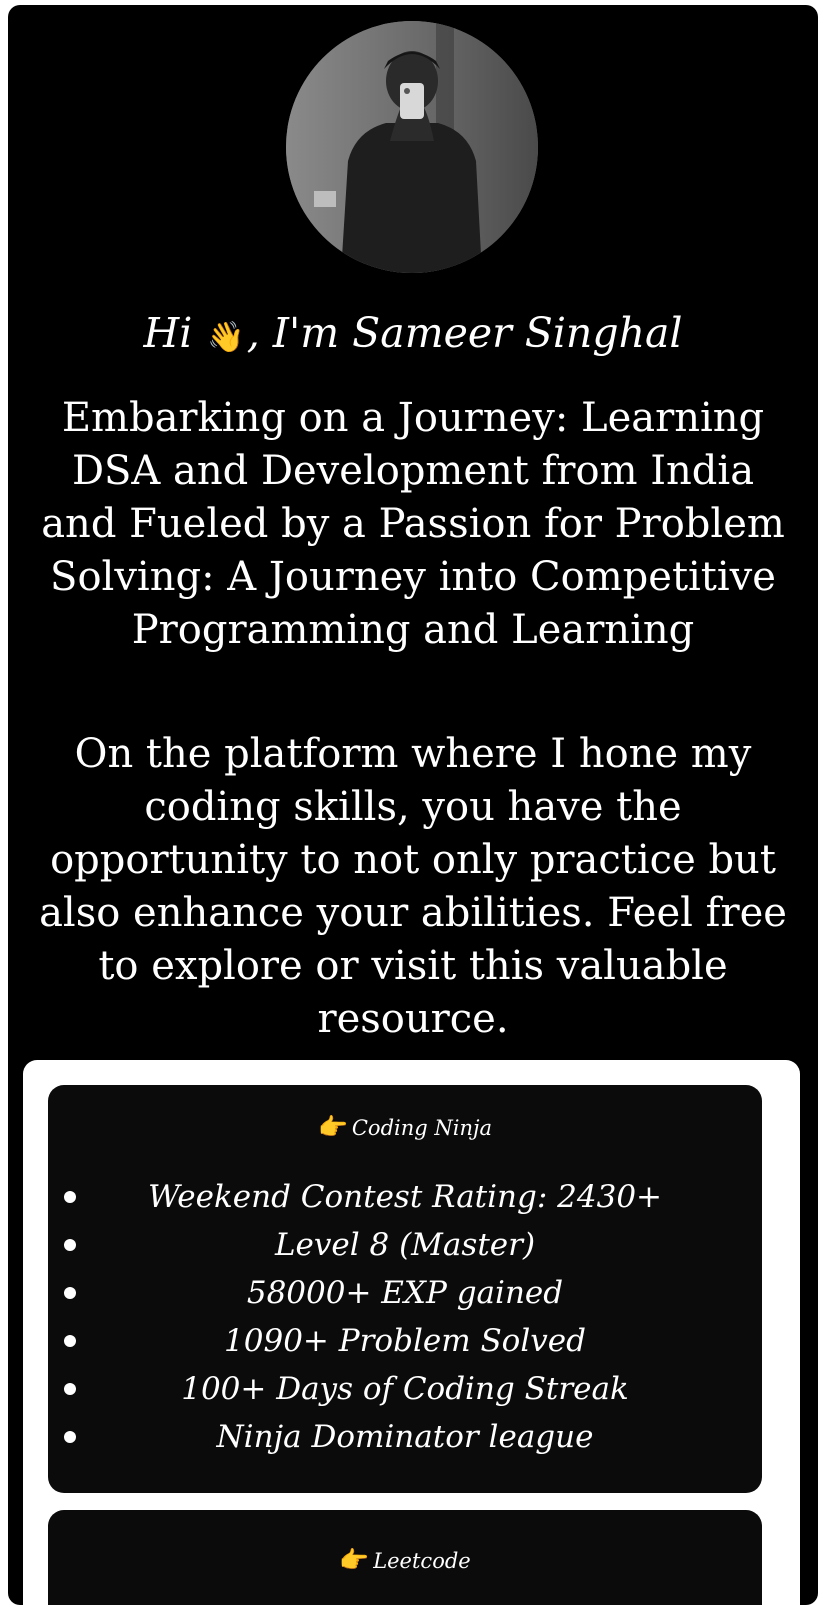  What do you see at coordinates (226, 337) in the screenshot?
I see `waving-hand-icon: 👋` at bounding box center [226, 337].